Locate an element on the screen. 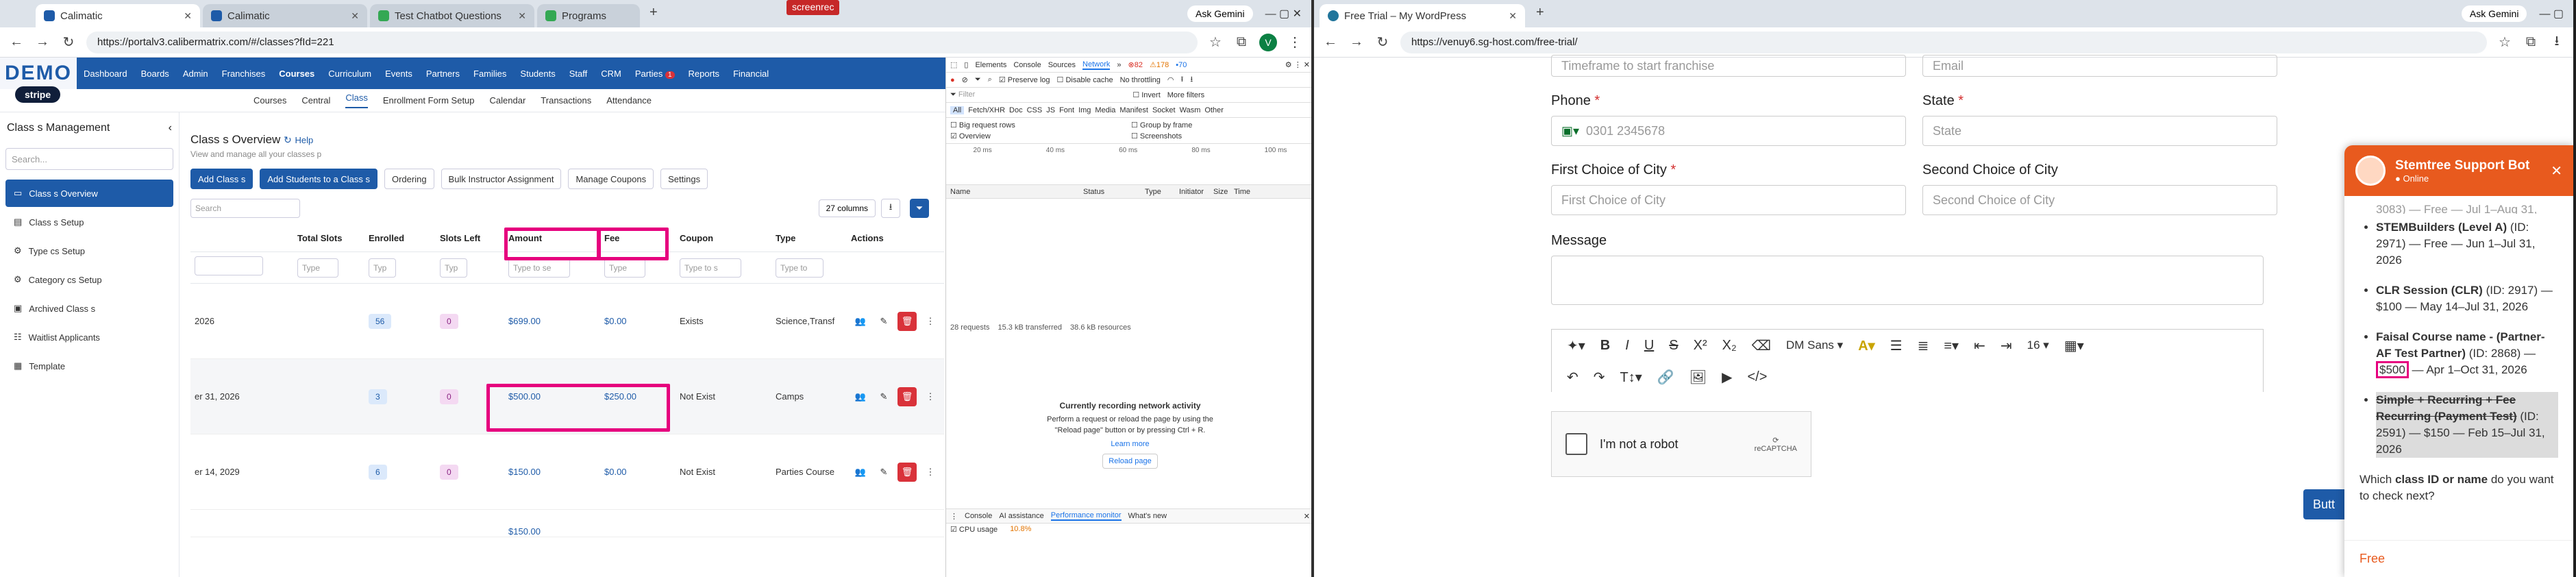 This screenshot has width=2576, height=577. type-manifest: Manifest is located at coordinates (1133, 110).